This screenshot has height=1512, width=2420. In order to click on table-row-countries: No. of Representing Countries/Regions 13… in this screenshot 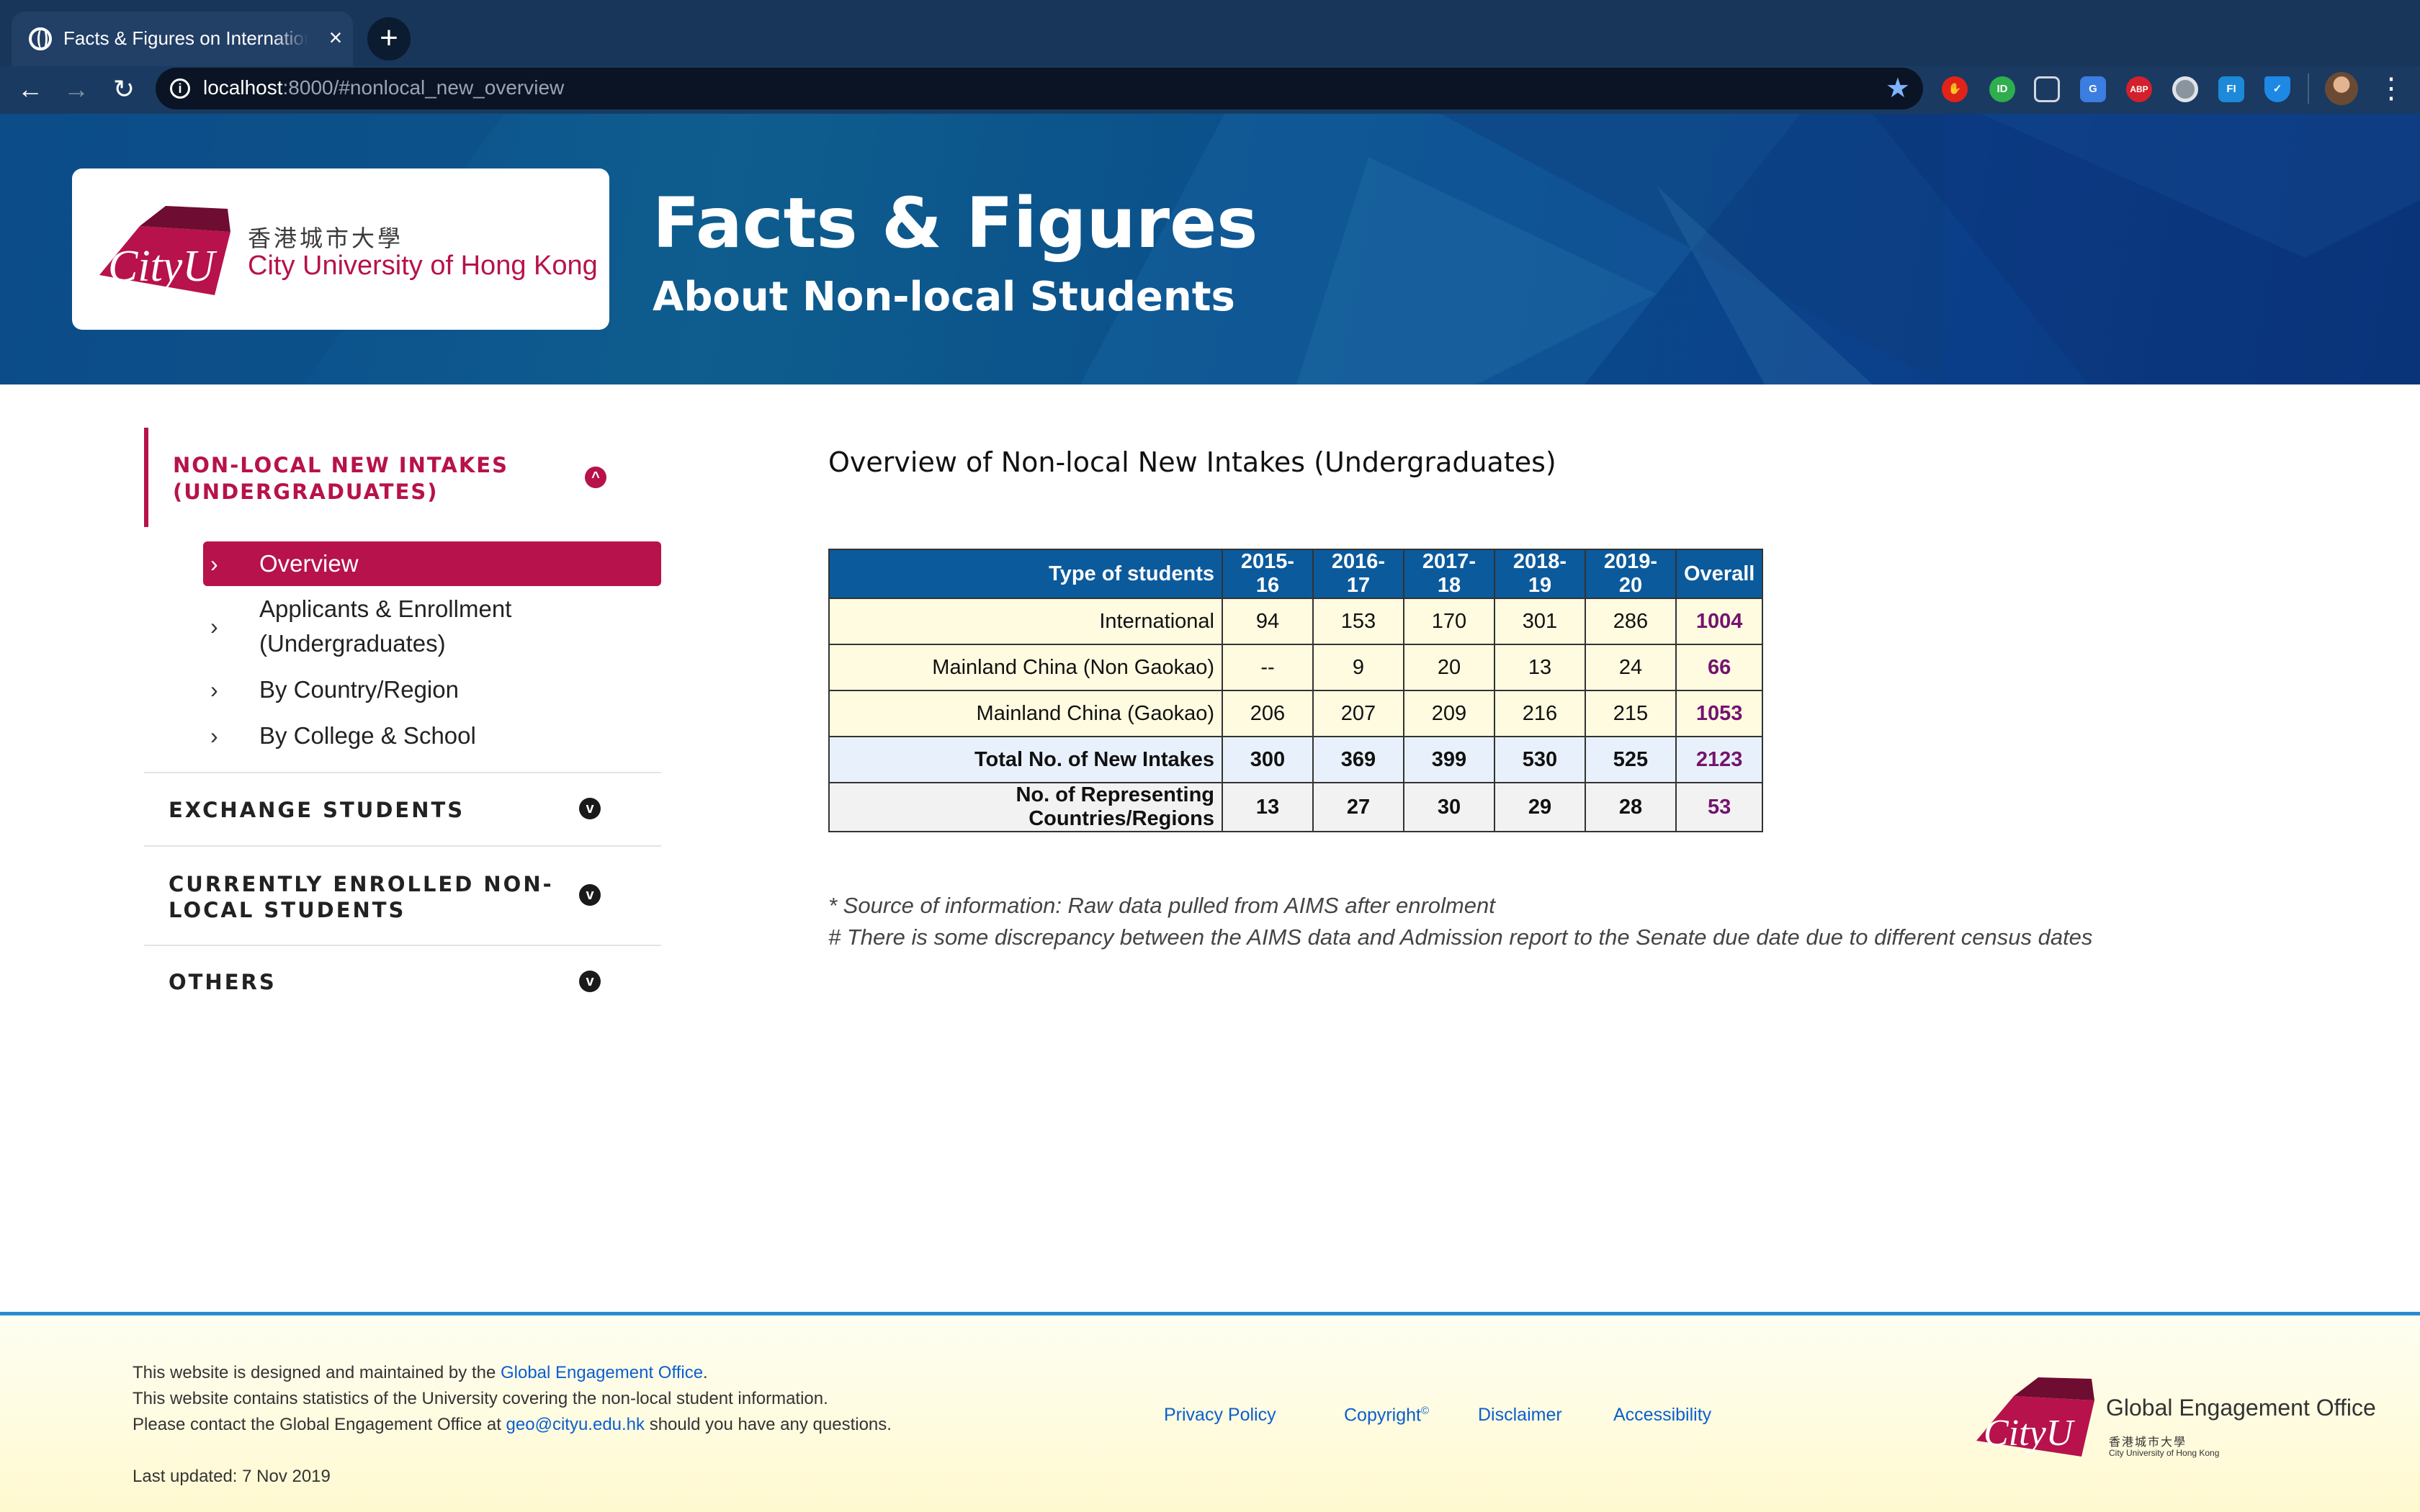, I will do `click(1296, 807)`.